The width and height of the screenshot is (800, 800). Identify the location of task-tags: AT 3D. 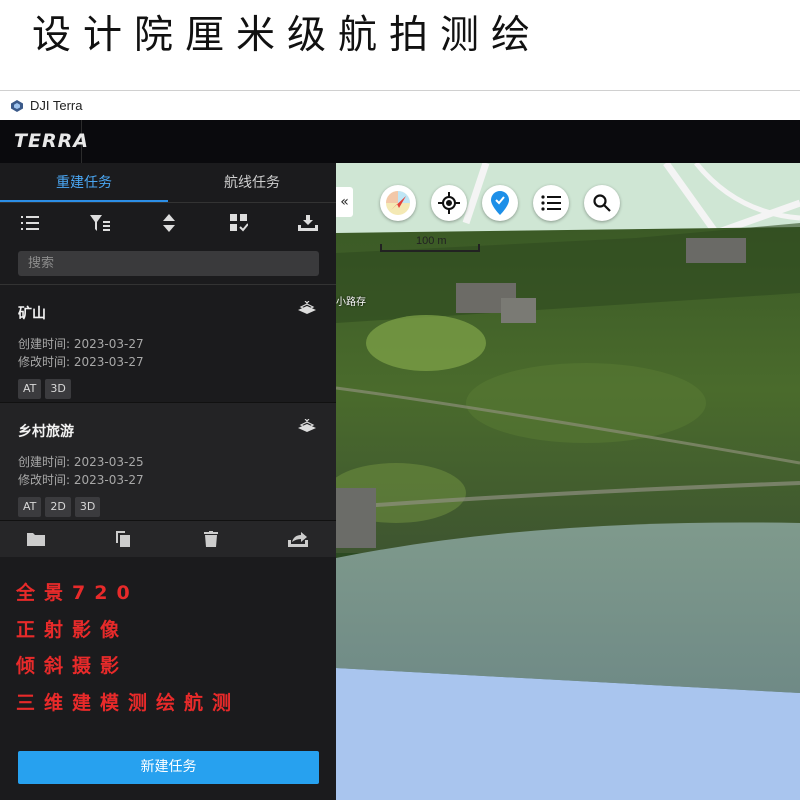
(168, 389).